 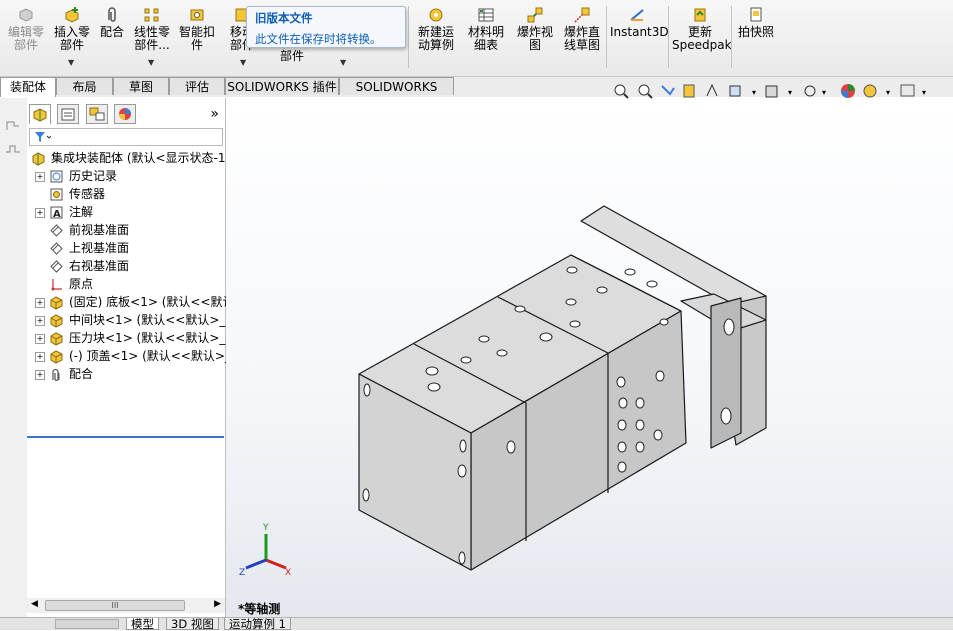 What do you see at coordinates (87, 194) in the screenshot?
I see `tree-item-label: 传感器` at bounding box center [87, 194].